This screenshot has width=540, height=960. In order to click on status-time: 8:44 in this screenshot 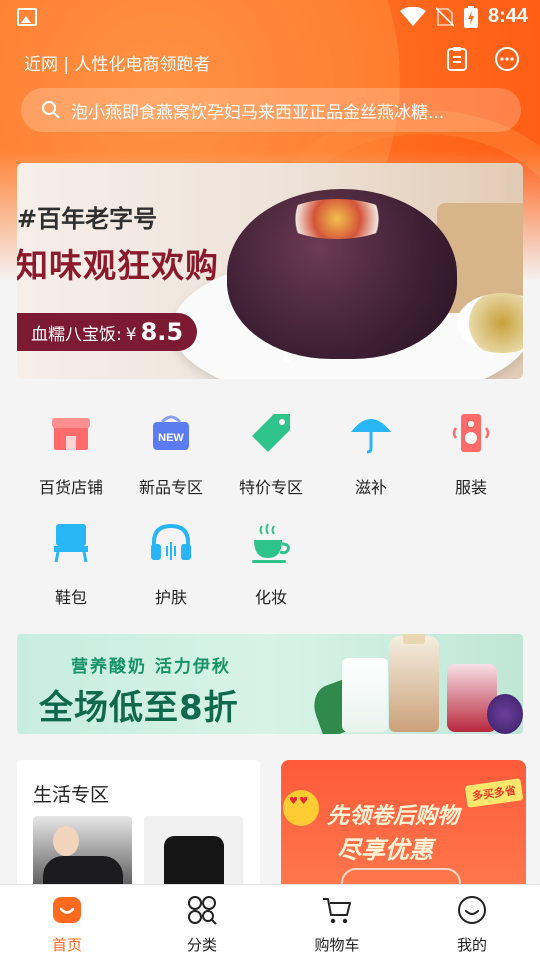, I will do `click(507, 16)`.